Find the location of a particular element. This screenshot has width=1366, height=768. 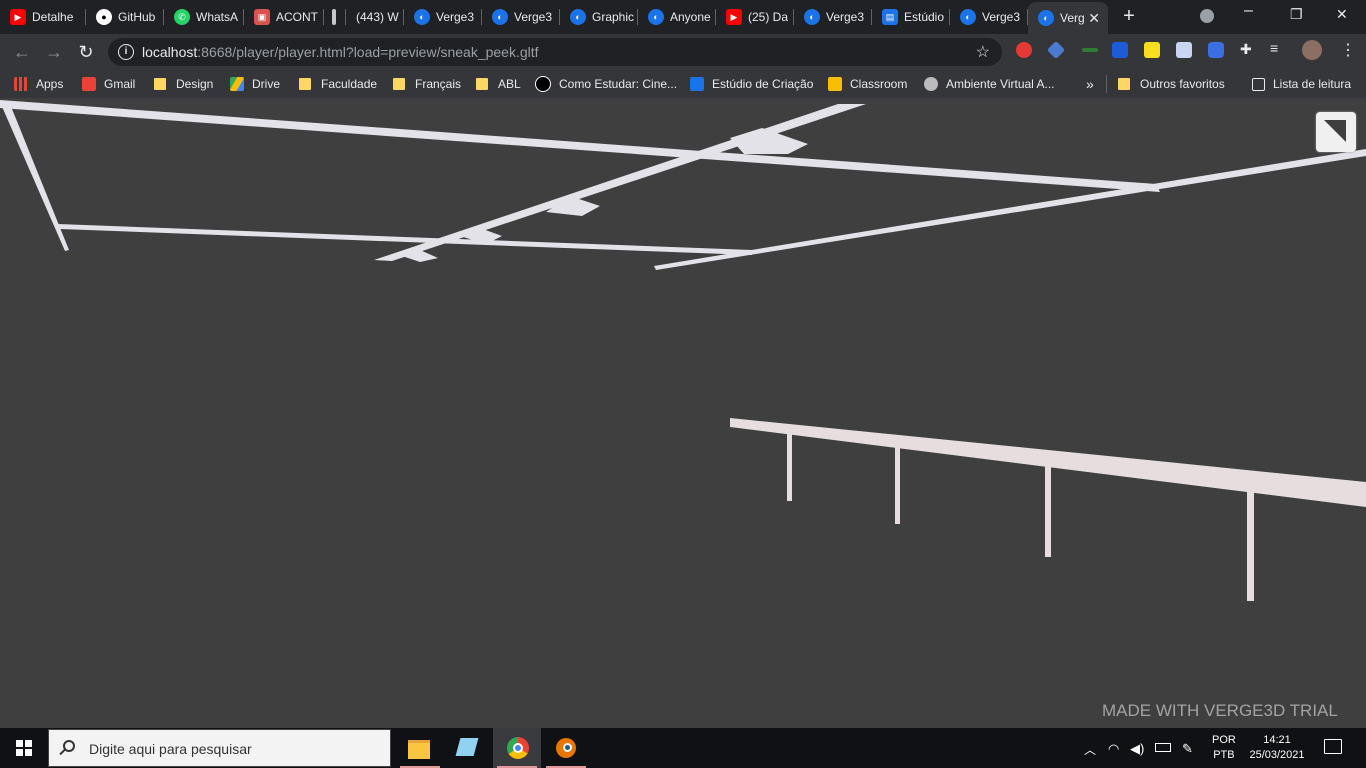

taskbar-search: Digite aqui para pesquisar is located at coordinates (219, 748).